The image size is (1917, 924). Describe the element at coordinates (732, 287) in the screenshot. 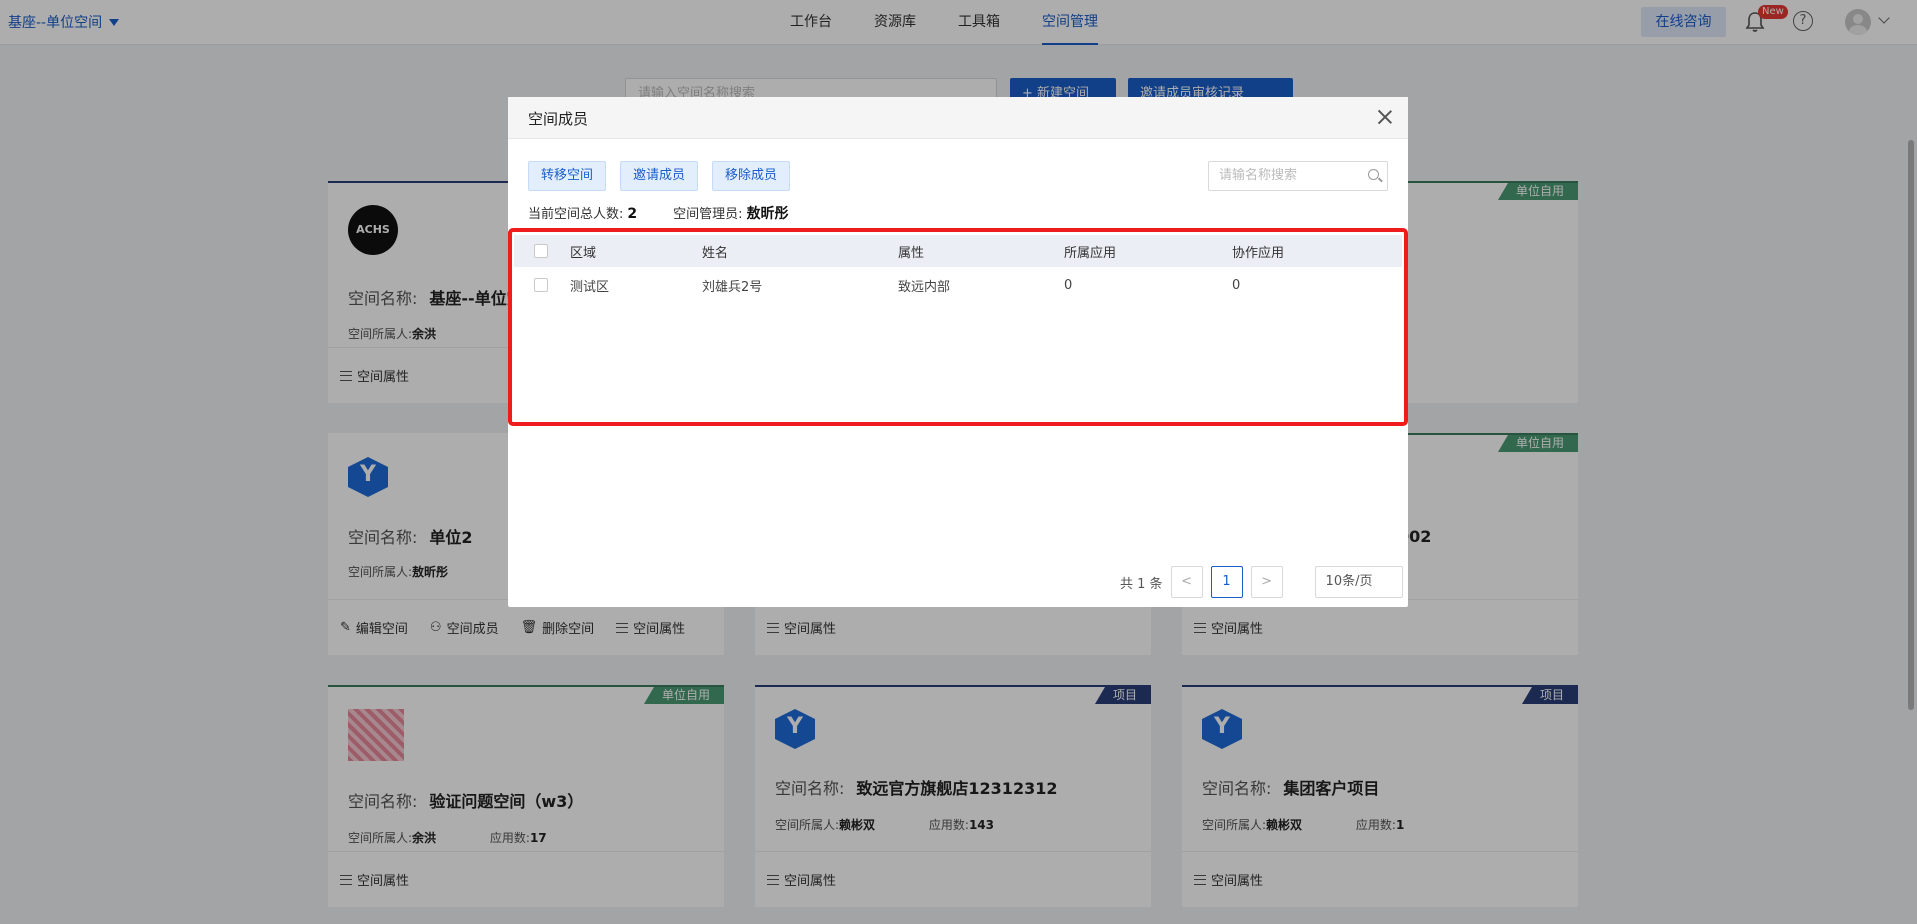

I see `cell-name: 刘雄兵2号` at that location.